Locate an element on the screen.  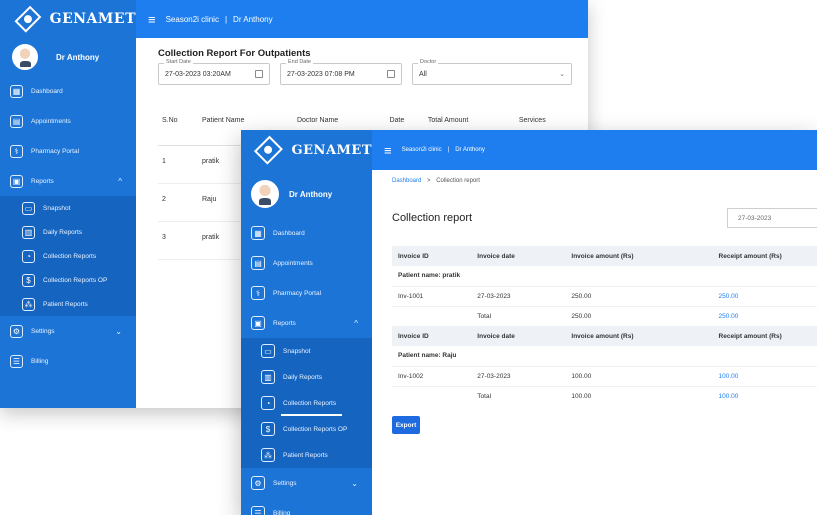
column-header: Invoice amount (Rs) is located at coordinates (639, 256).